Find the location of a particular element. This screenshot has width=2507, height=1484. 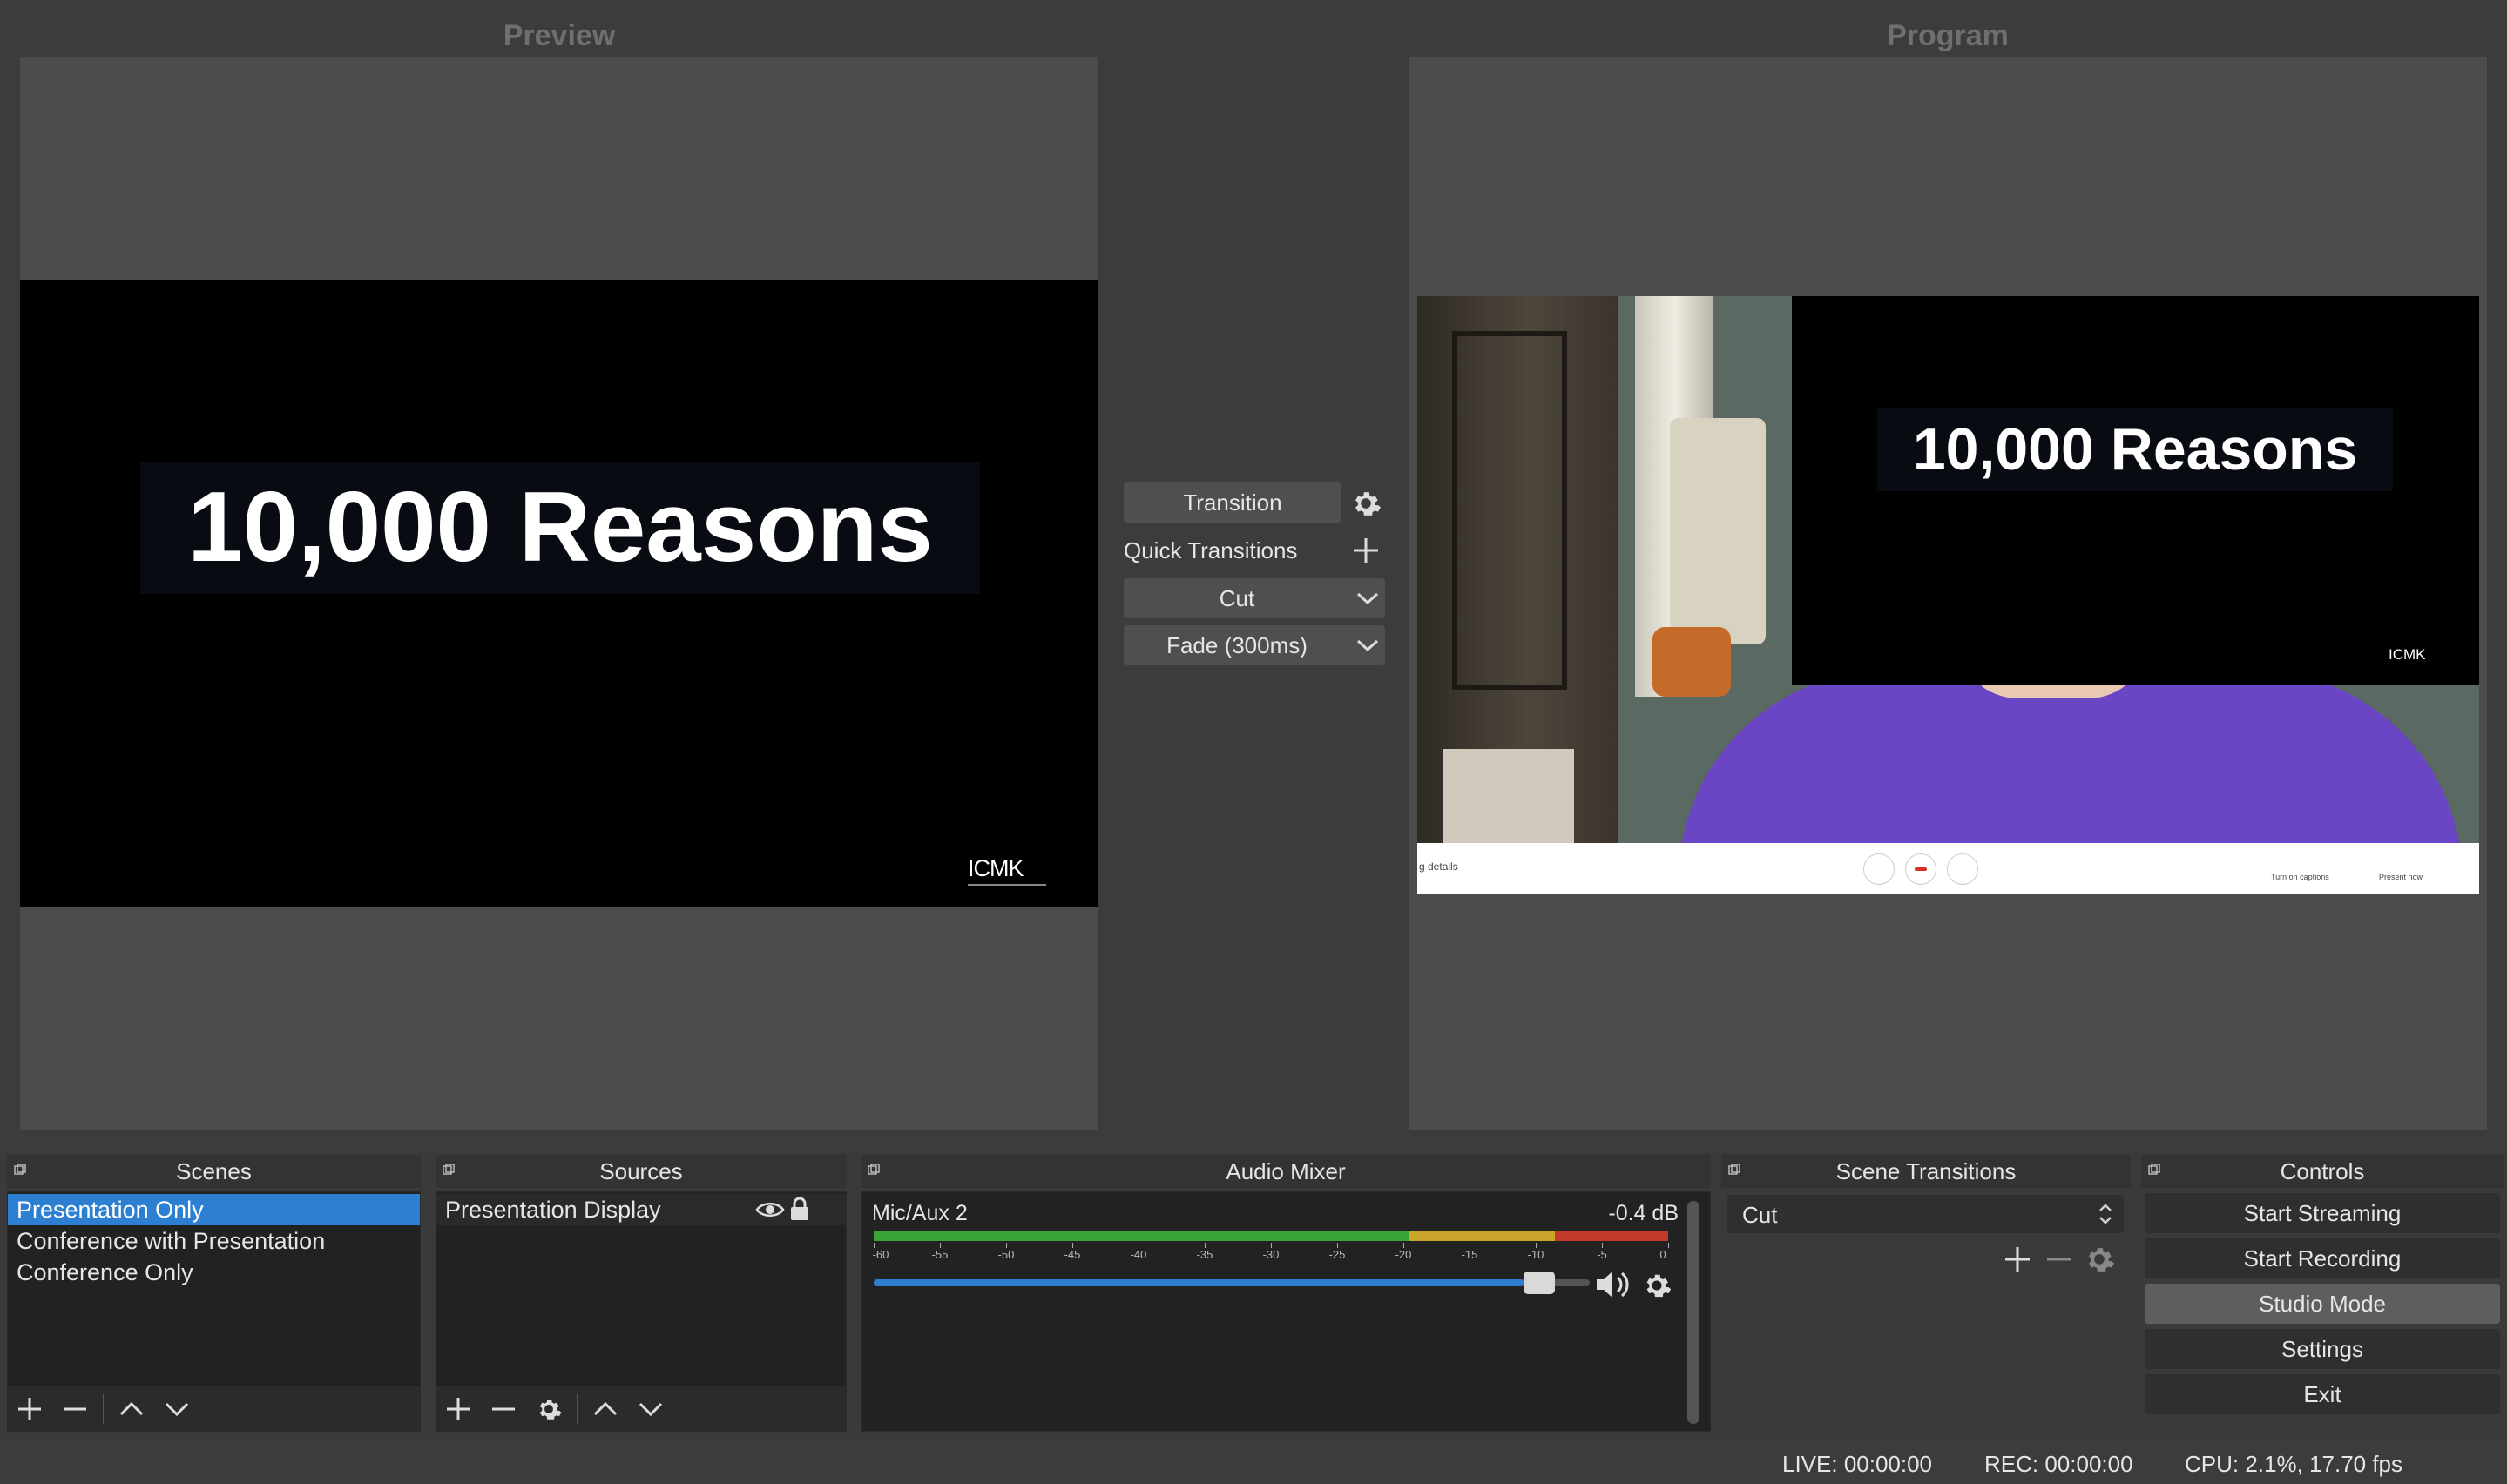

meter-tick-label: -5 is located at coordinates (1602, 1254).